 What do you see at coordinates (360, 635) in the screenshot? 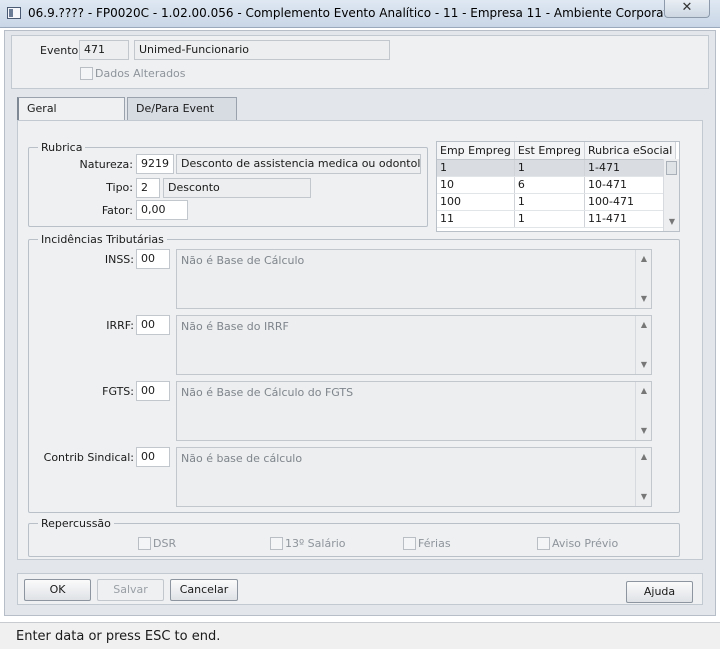
I see `status-bar: Enter data or press ESC to end.` at bounding box center [360, 635].